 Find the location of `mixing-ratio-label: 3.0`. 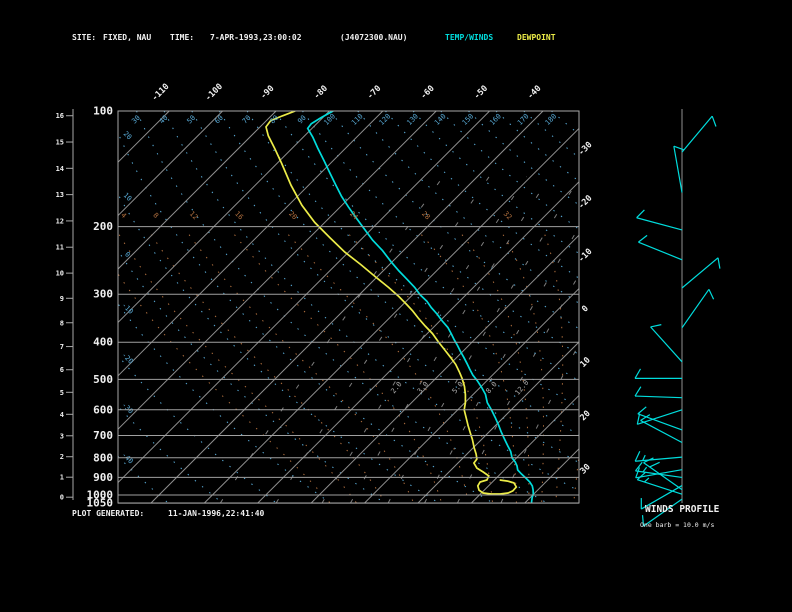

mixing-ratio-label: 3.0 is located at coordinates (423, 387).